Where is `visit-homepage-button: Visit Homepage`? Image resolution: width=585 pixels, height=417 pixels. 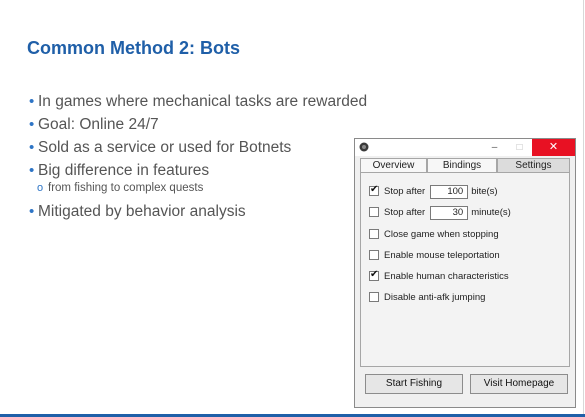 visit-homepage-button: Visit Homepage is located at coordinates (519, 384).